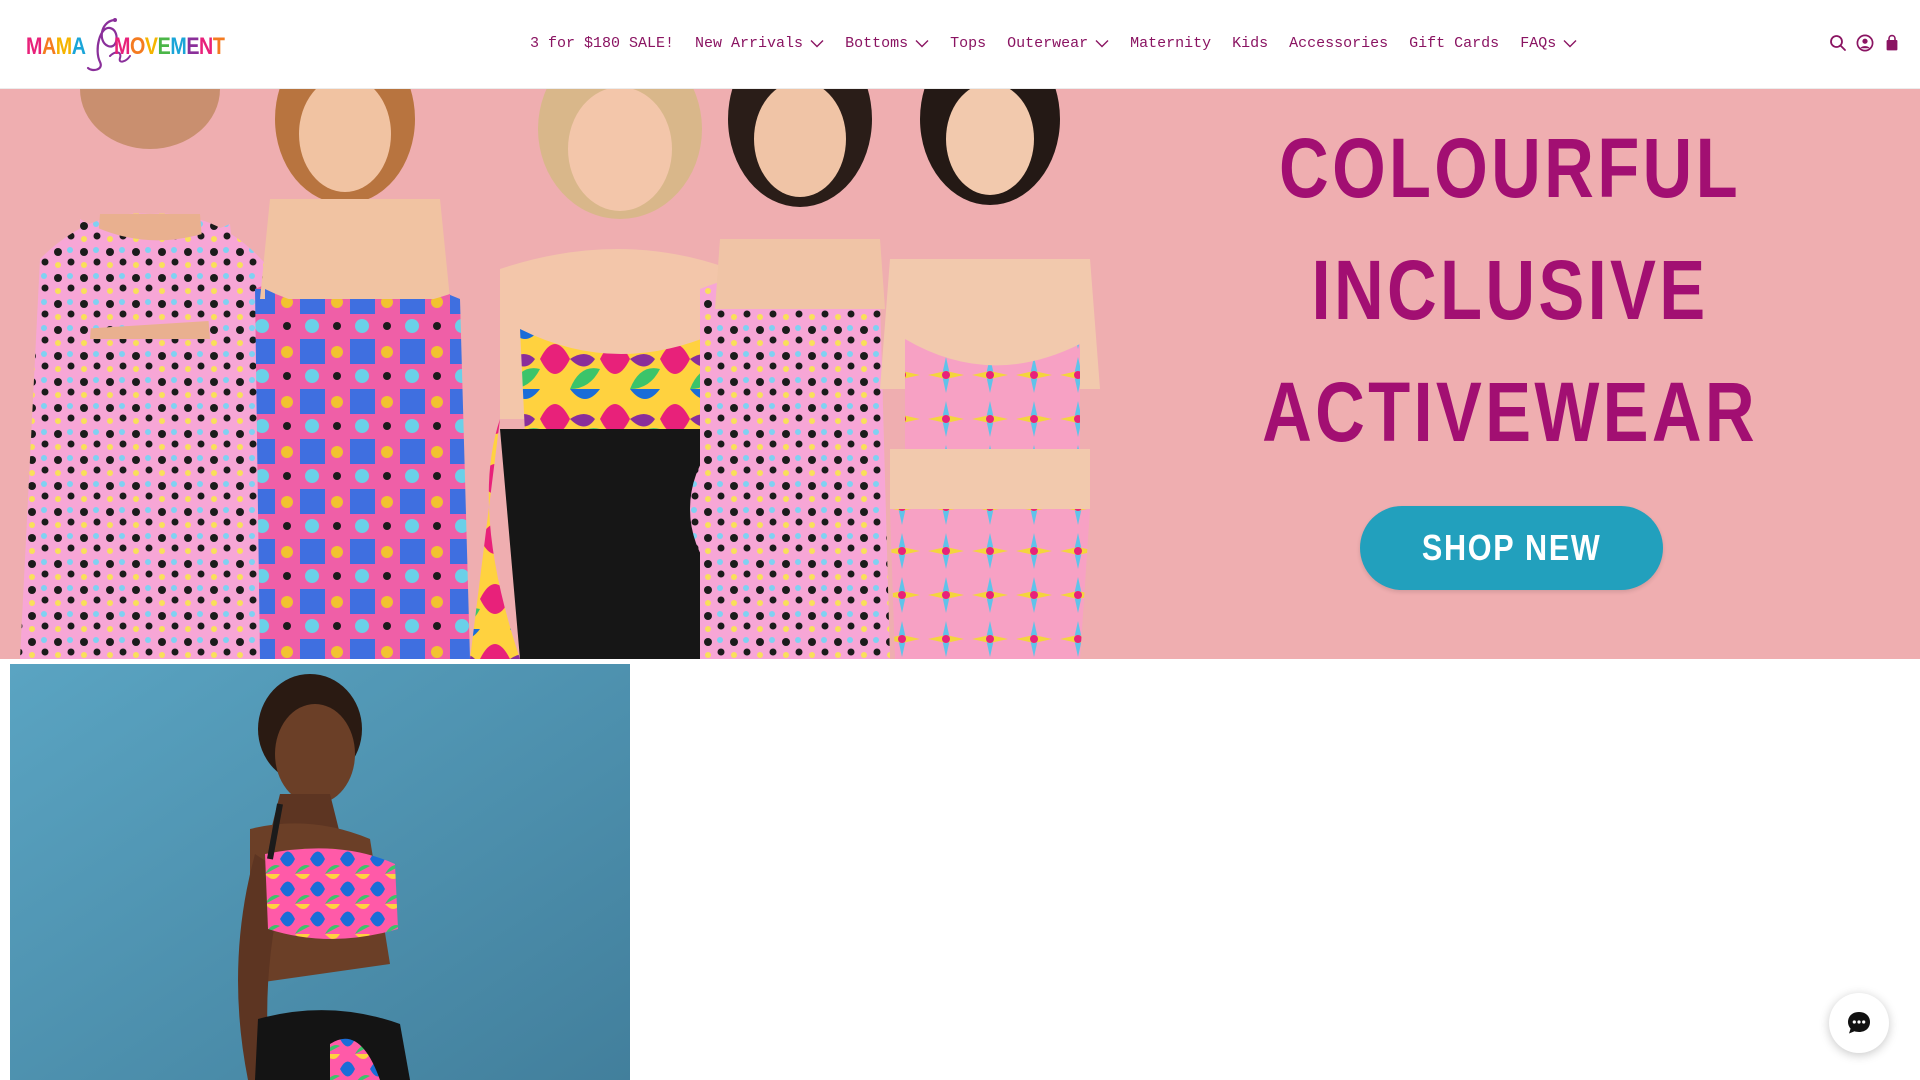 This screenshot has width=1920, height=1080. I want to click on nav-item-sale: 3 for $180 SALE!, so click(602, 43).